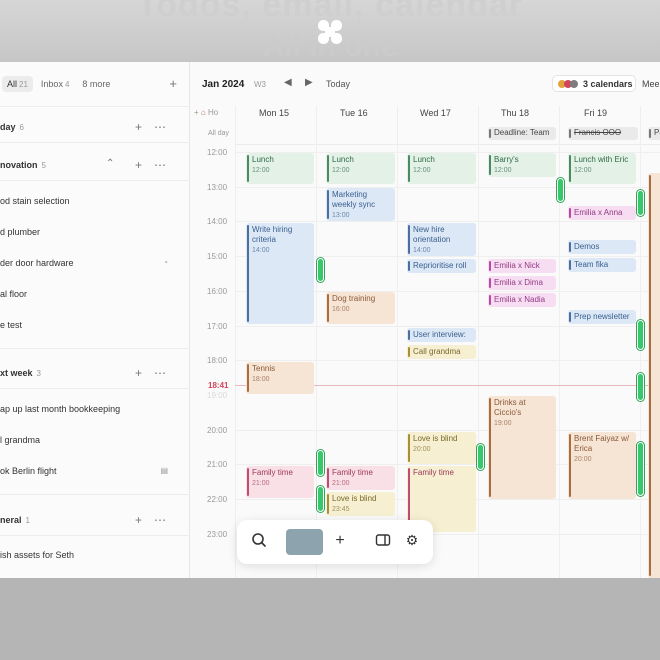  What do you see at coordinates (441, 352) in the screenshot?
I see `calendar-event: Call grandma` at bounding box center [441, 352].